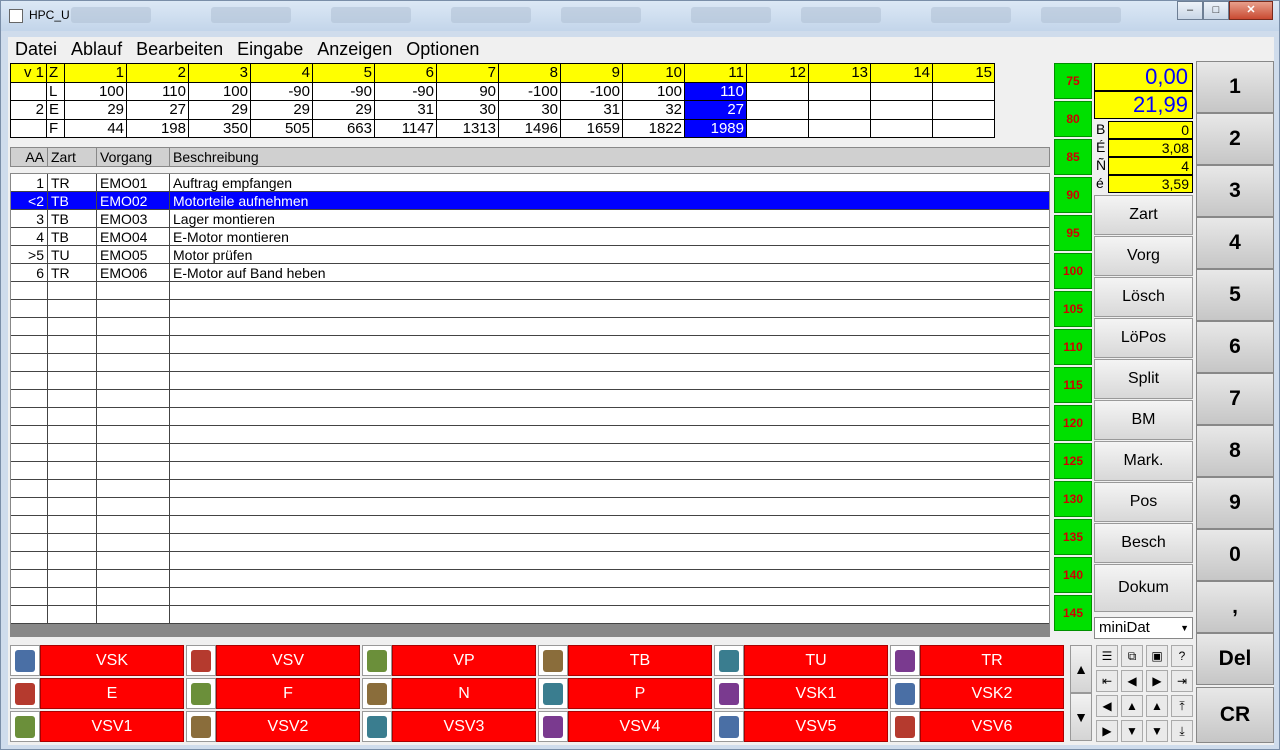 The width and height of the screenshot is (1280, 750). What do you see at coordinates (530, 183) in the screenshot?
I see `list-item: 1 TR EMO01 Auftrag empfangen` at bounding box center [530, 183].